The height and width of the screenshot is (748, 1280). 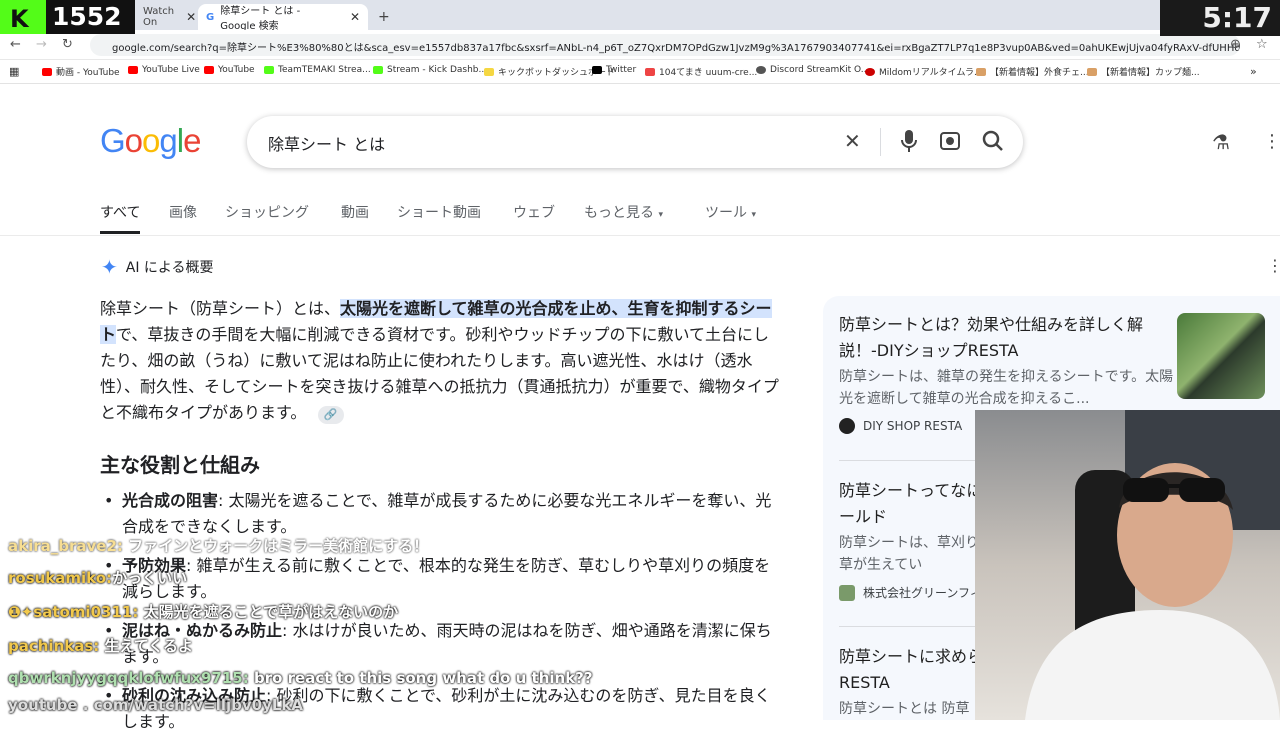 I want to click on chat-message: rosukamiko:かっくいい, so click(x=98, y=578).